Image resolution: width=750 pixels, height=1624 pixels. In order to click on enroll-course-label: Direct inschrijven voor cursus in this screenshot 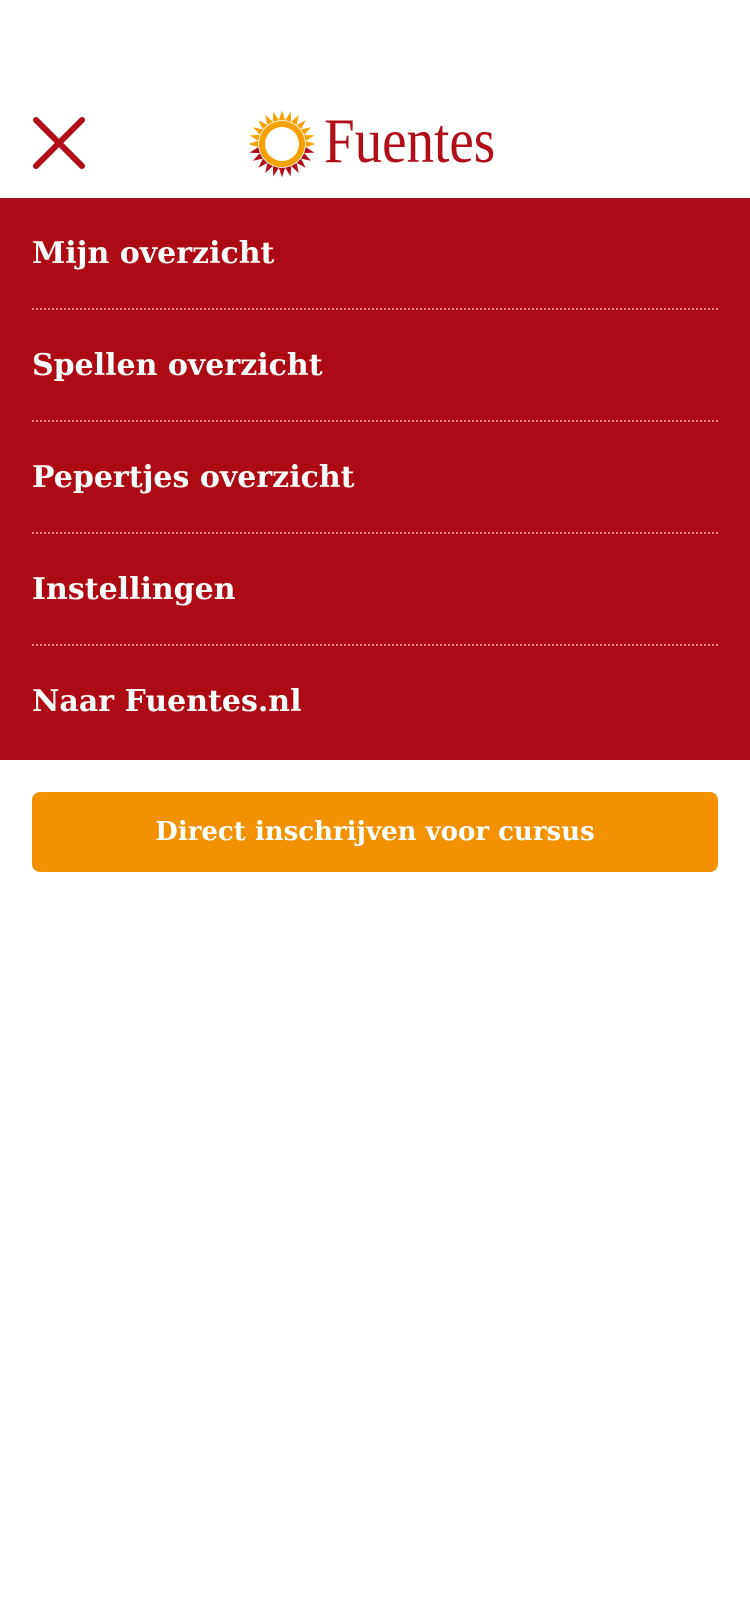, I will do `click(375, 832)`.